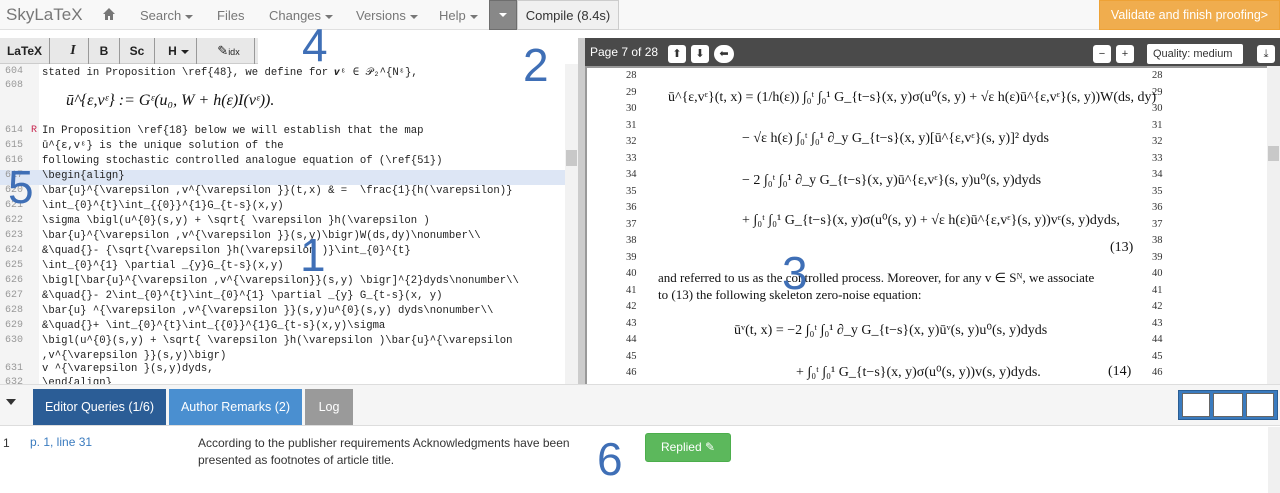 Image resolution: width=1280 pixels, height=493 pixels. Describe the element at coordinates (1125, 54) in the screenshot. I see `zoom-in-icon: +` at that location.